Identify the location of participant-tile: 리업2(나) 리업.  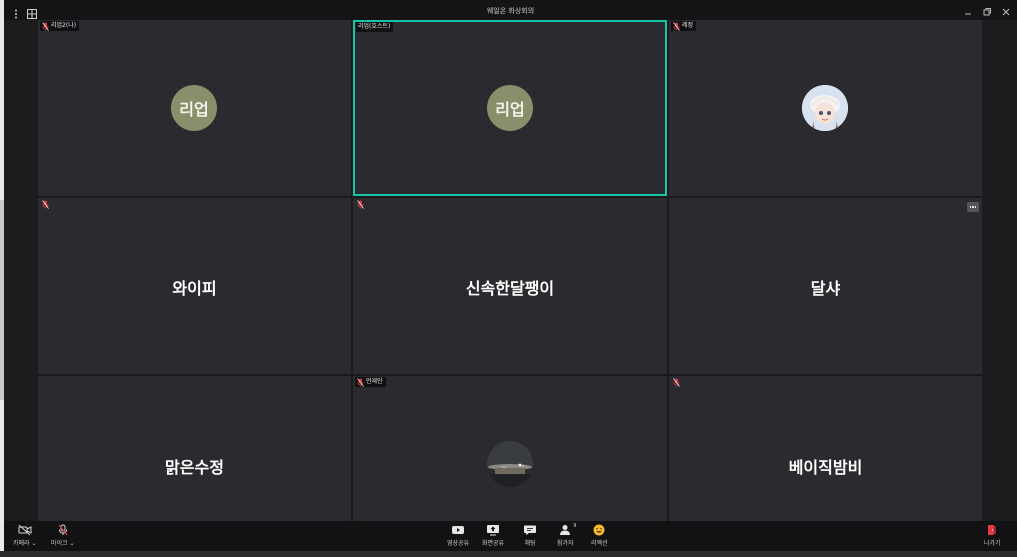
(194, 108).